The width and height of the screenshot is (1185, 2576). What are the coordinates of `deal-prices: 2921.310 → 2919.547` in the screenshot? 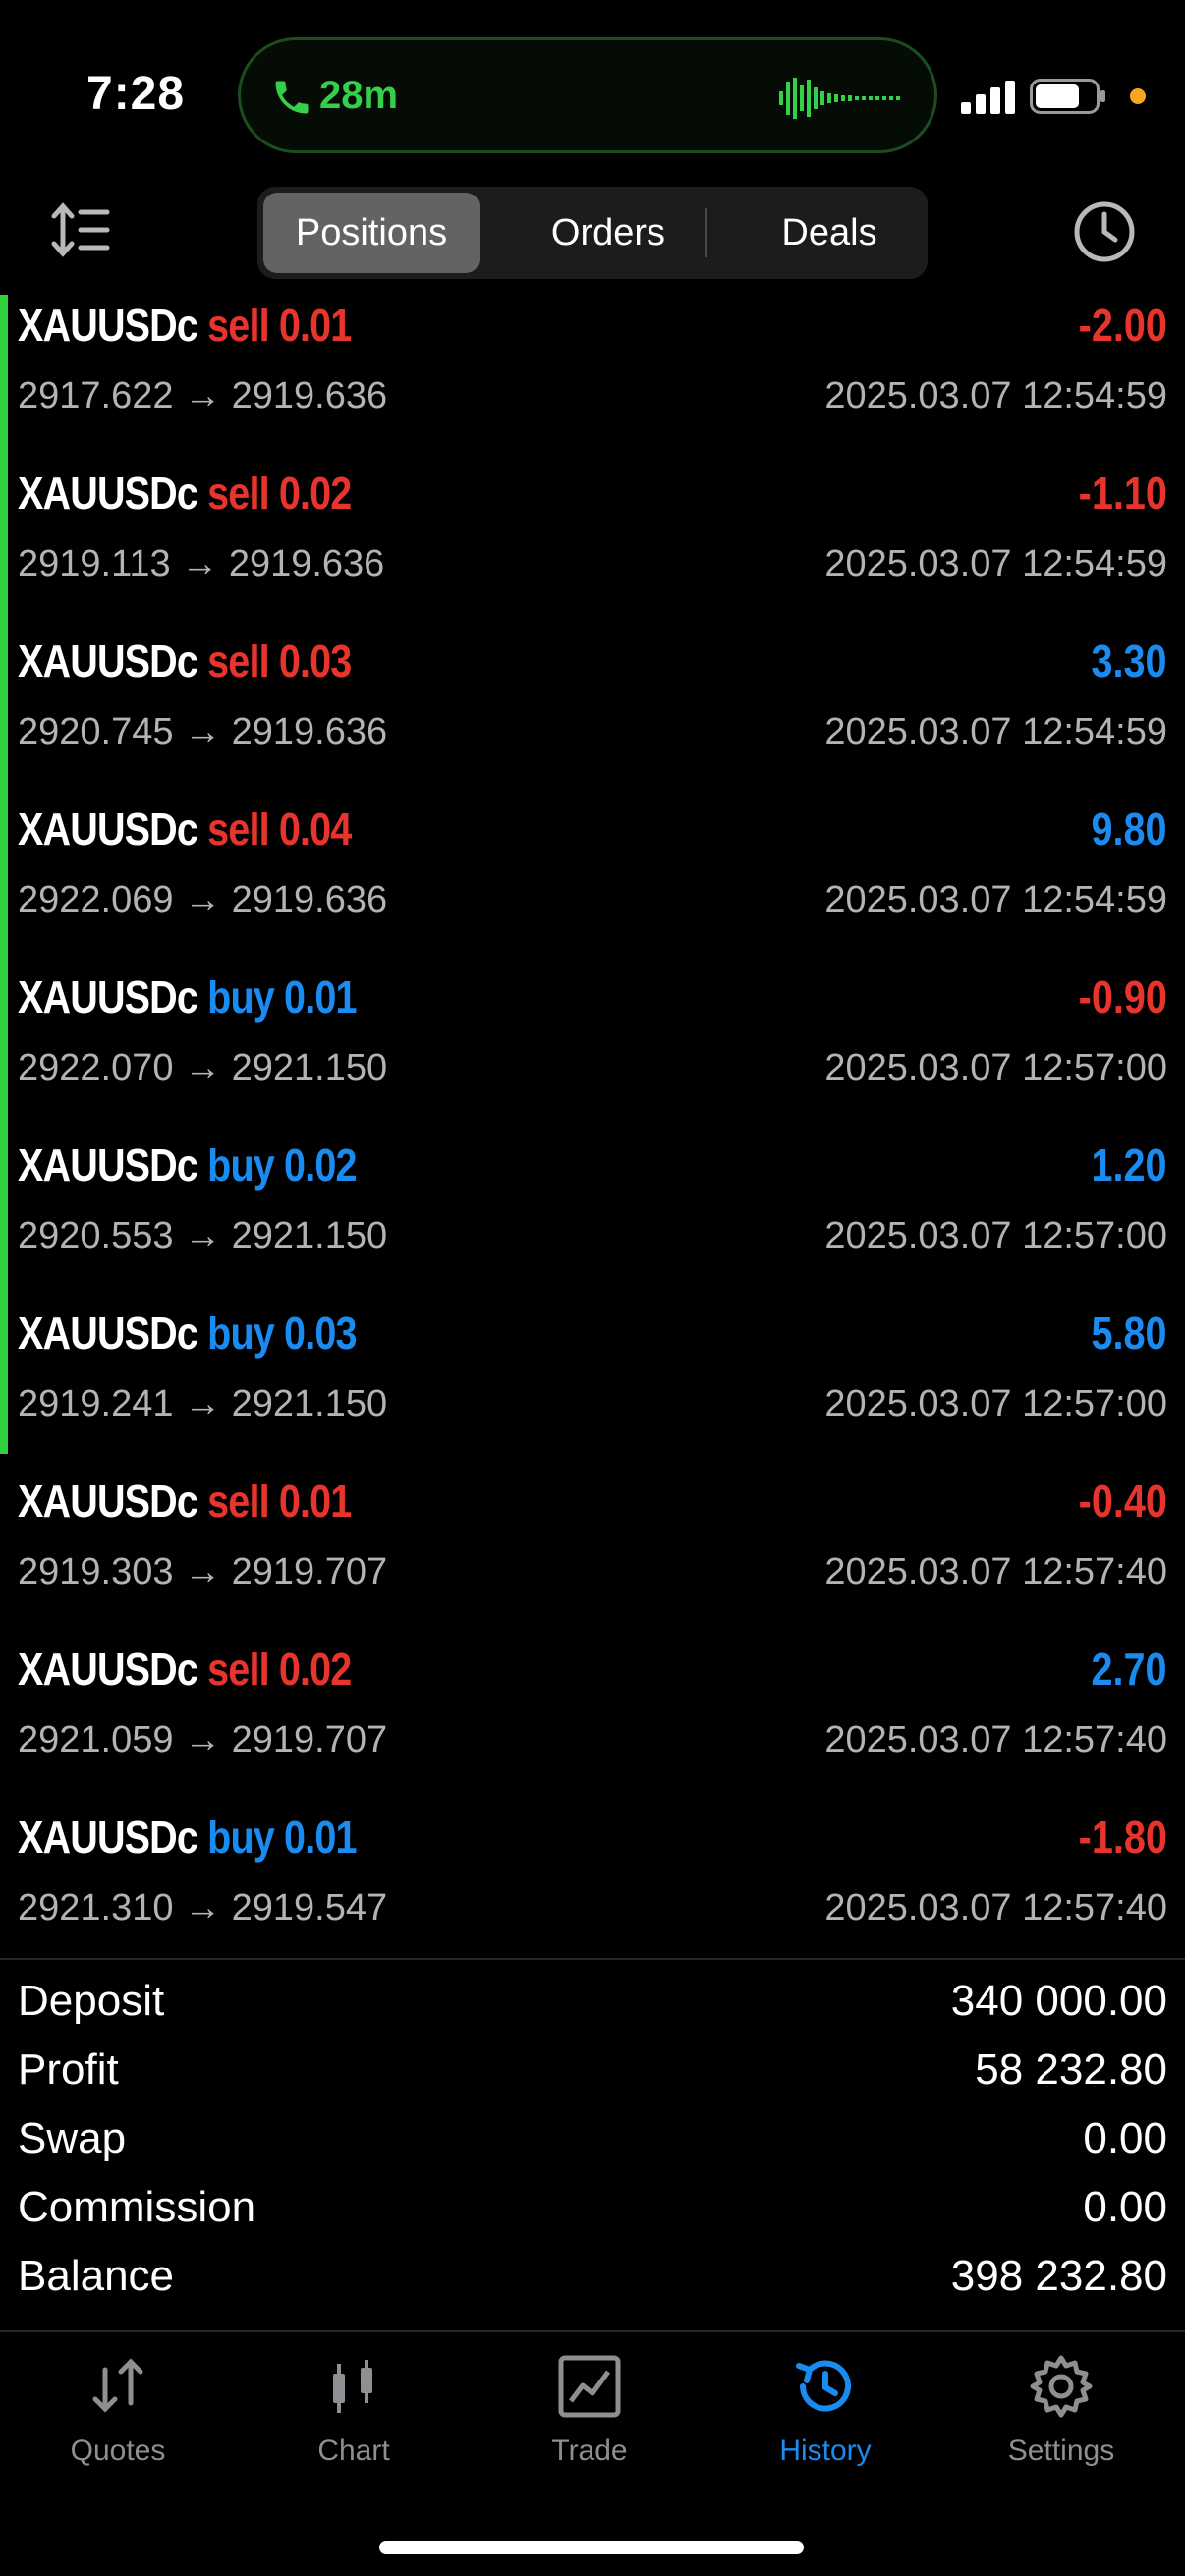 It's located at (202, 1908).